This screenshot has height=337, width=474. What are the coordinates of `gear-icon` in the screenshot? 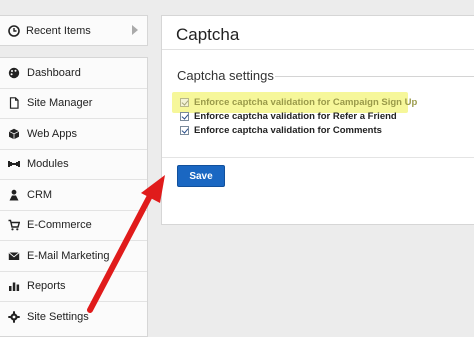 It's located at (14, 317).